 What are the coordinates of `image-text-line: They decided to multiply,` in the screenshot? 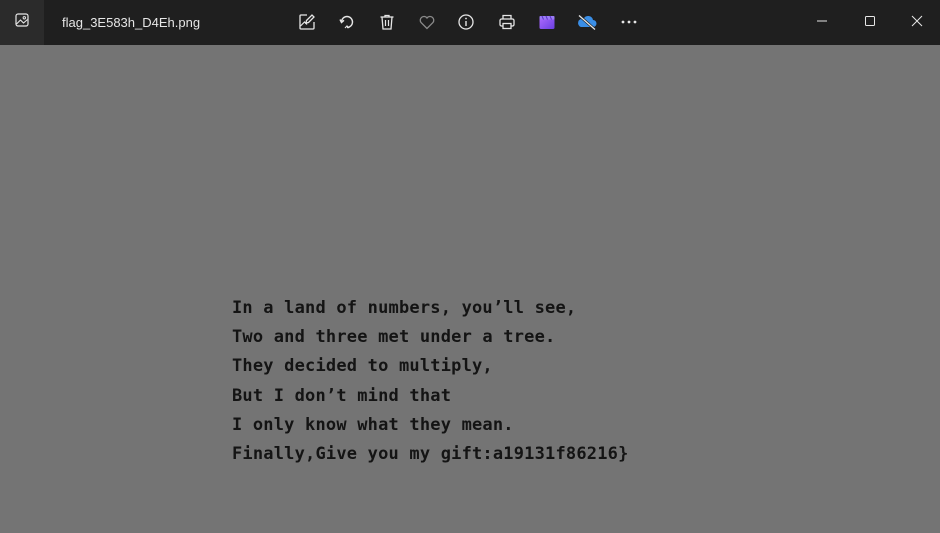 It's located at (362, 366).